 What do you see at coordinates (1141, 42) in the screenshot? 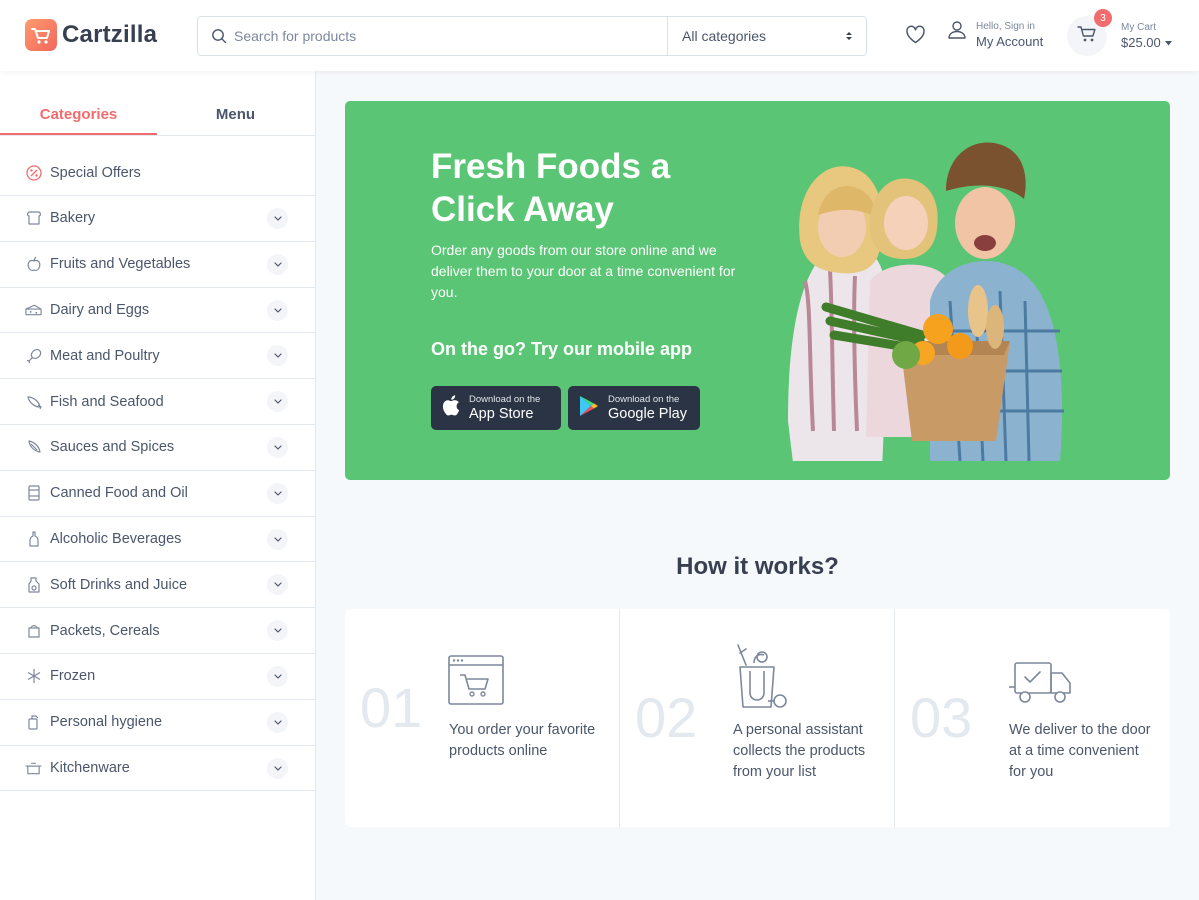
I see `cart-total: $25.00` at bounding box center [1141, 42].